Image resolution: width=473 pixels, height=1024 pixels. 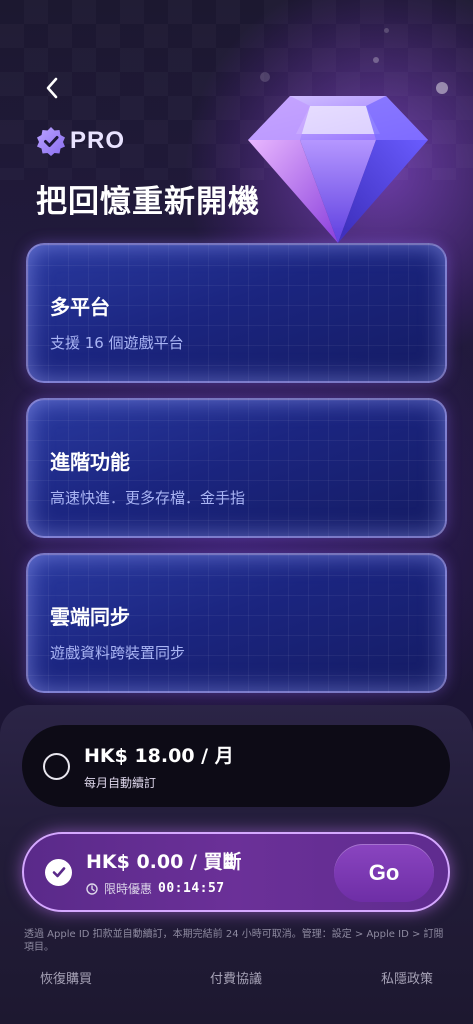 What do you see at coordinates (118, 653) in the screenshot?
I see `feature-subtitle: 遊戲資料跨裝置同步` at bounding box center [118, 653].